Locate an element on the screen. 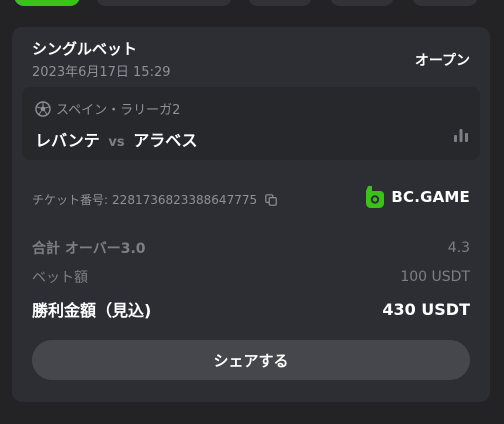 This screenshot has width=504, height=424. ticket-label: チケット番号: is located at coordinates (70, 200).